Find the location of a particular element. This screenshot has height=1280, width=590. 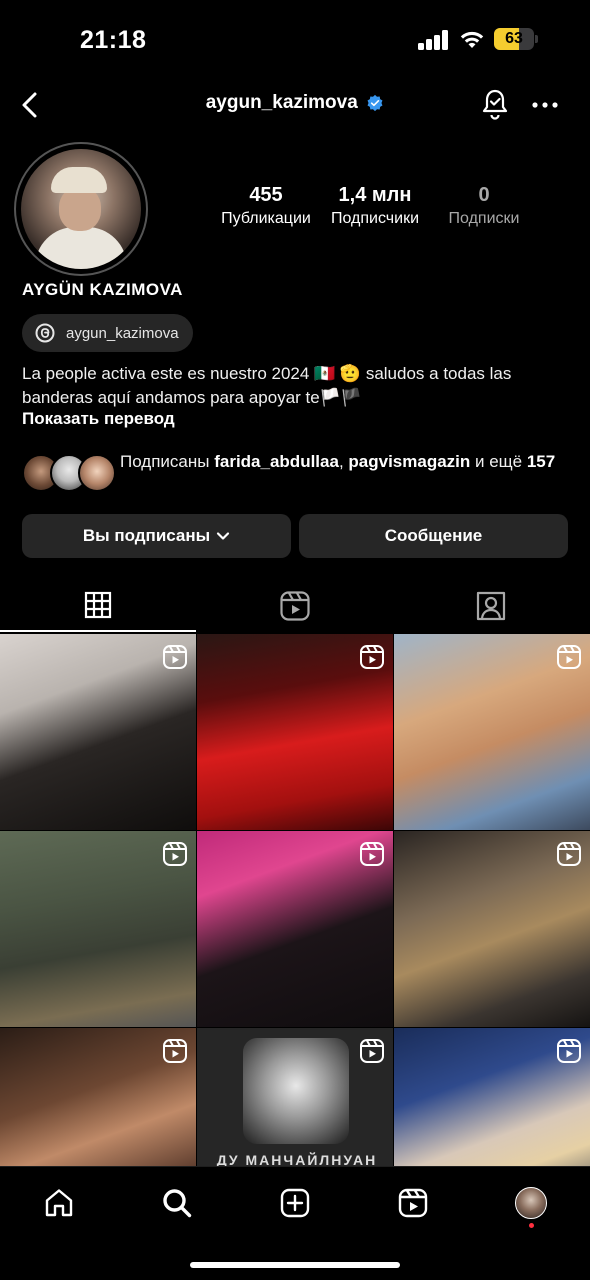

battery-icon: 63 is located at coordinates (516, 39).